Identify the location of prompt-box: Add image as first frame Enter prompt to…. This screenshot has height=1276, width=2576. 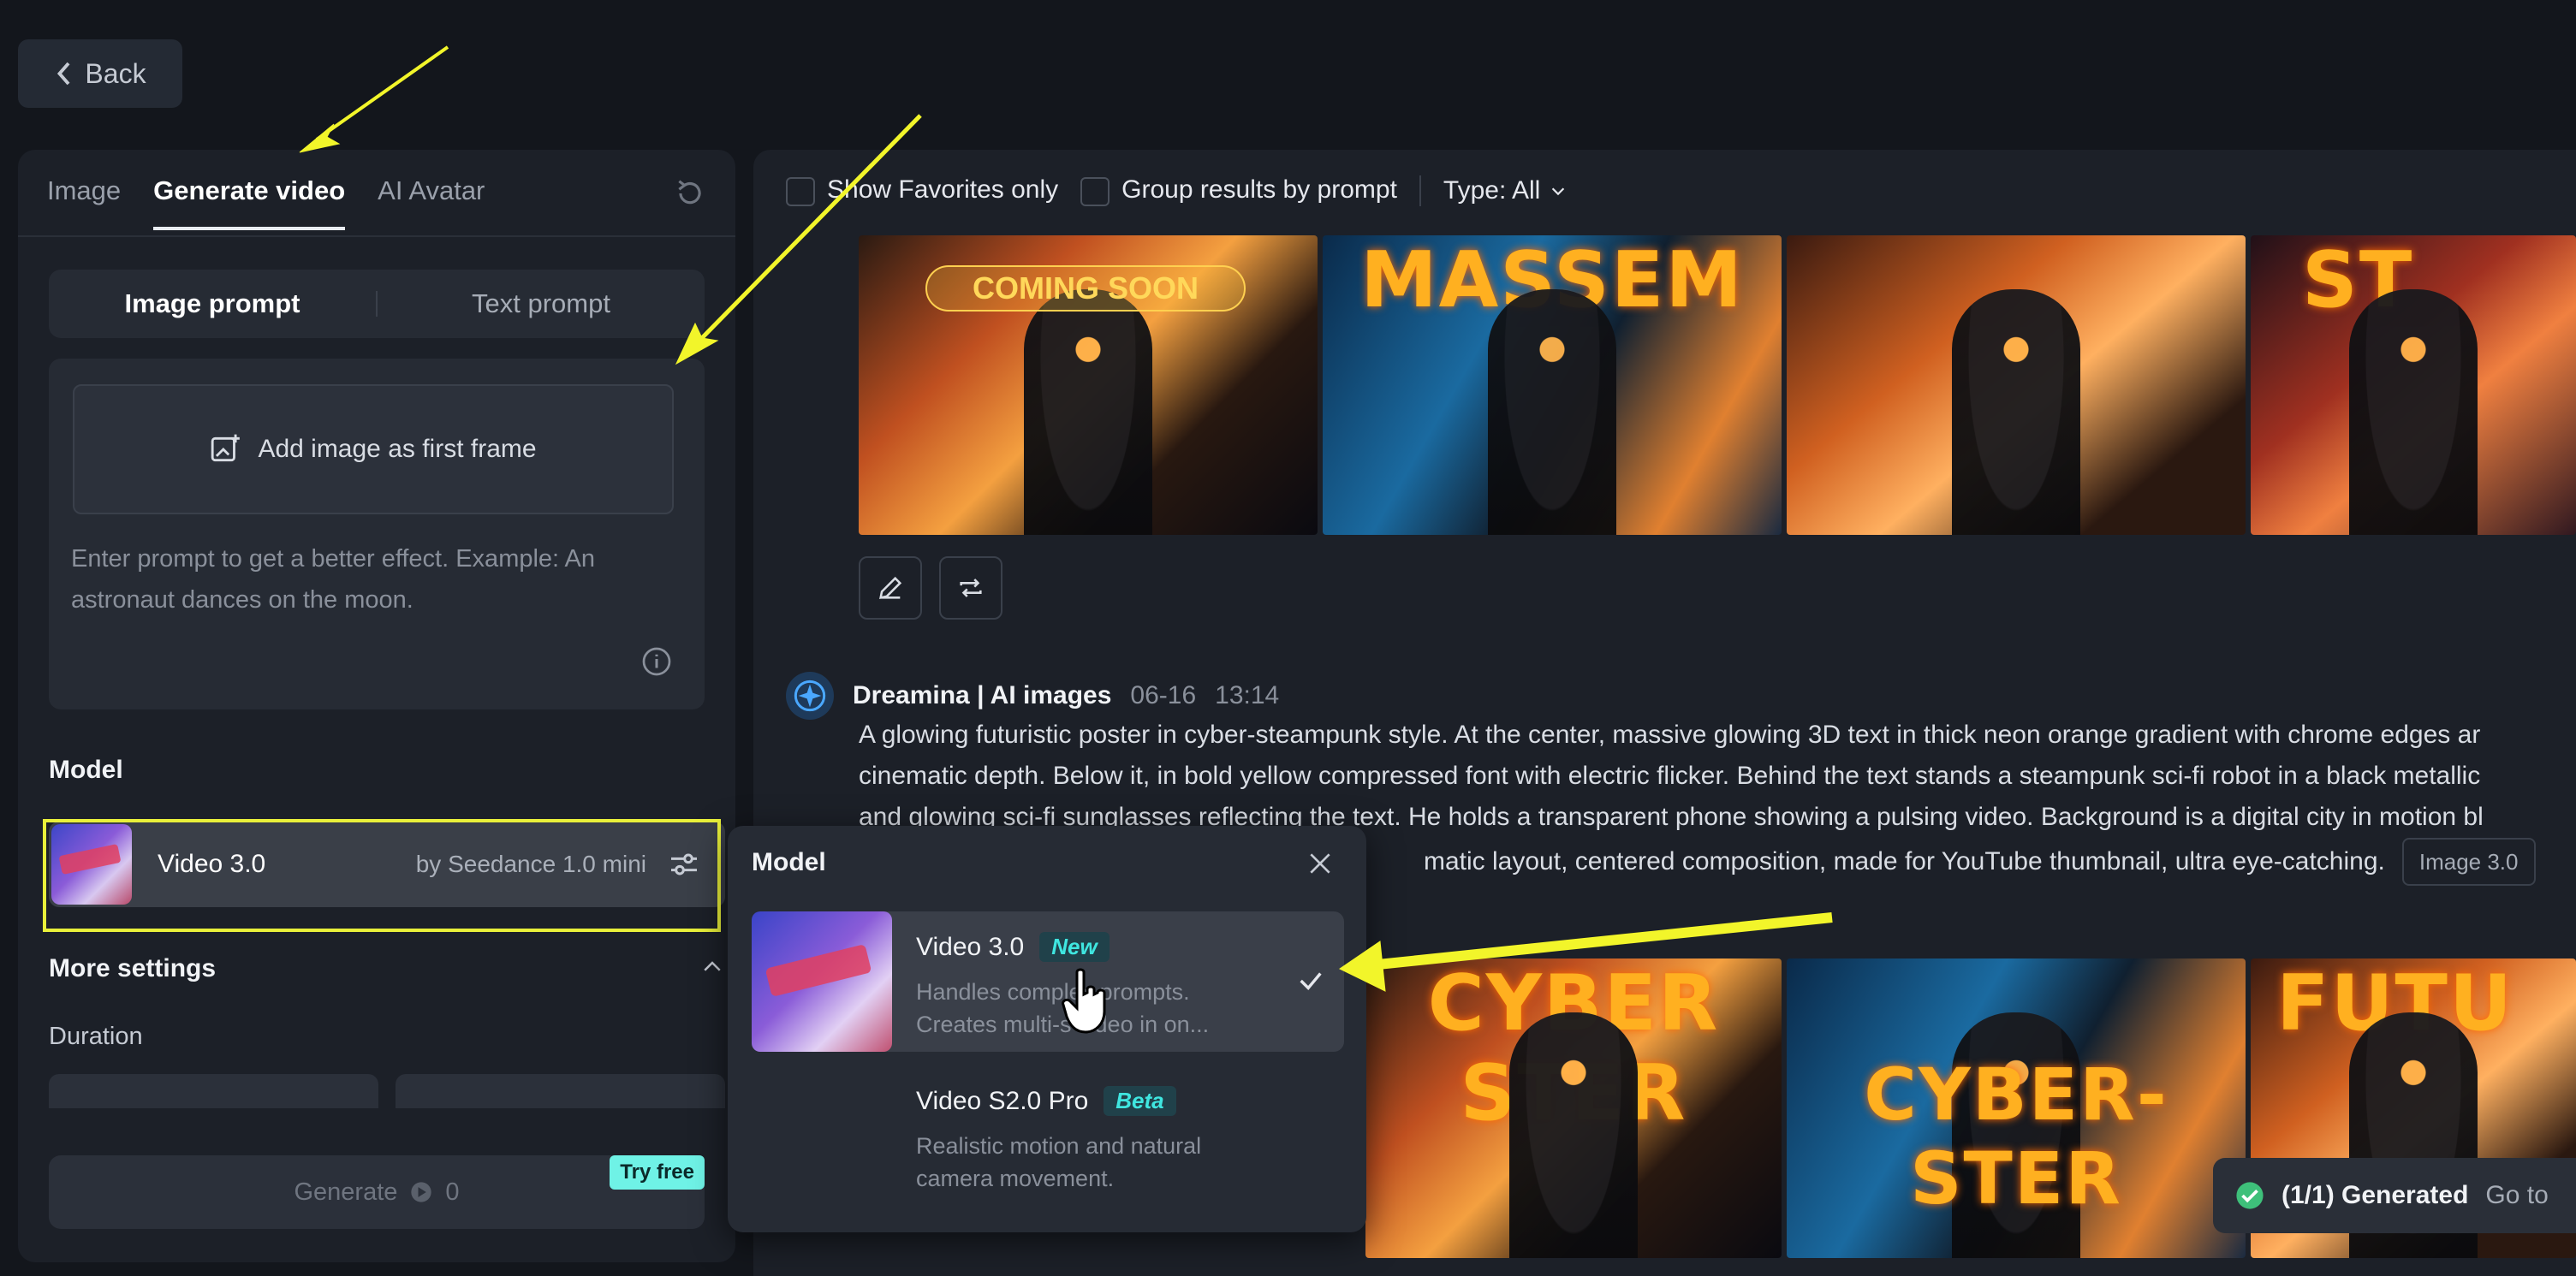
(377, 534).